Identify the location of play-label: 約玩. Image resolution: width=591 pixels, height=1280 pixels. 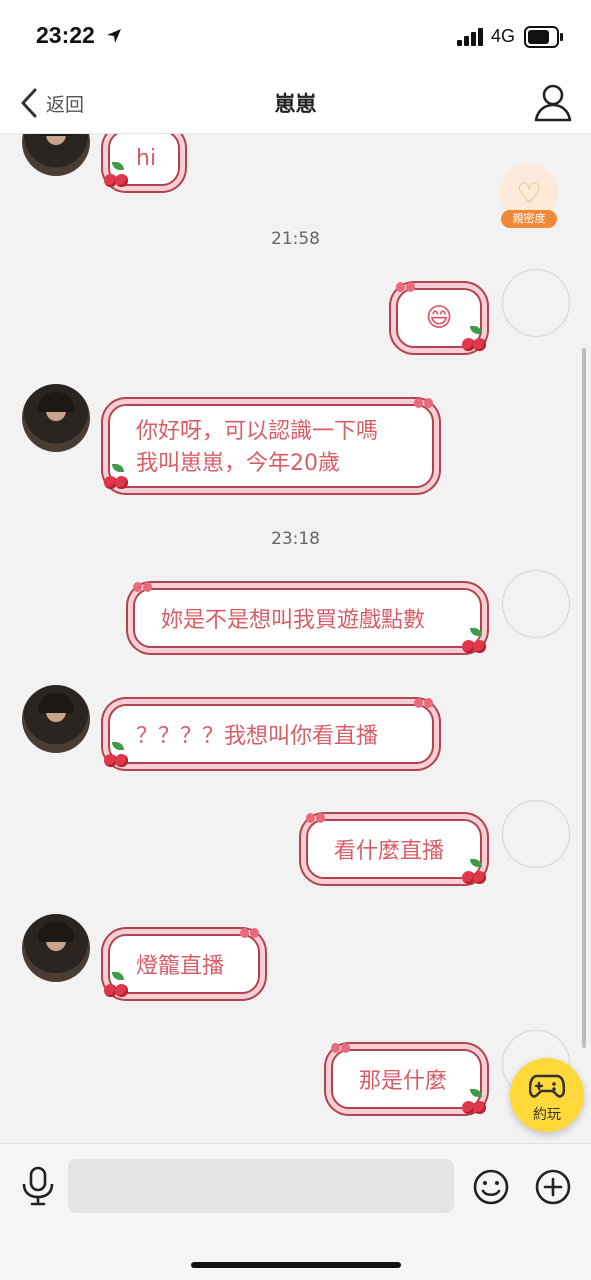
(547, 1115).